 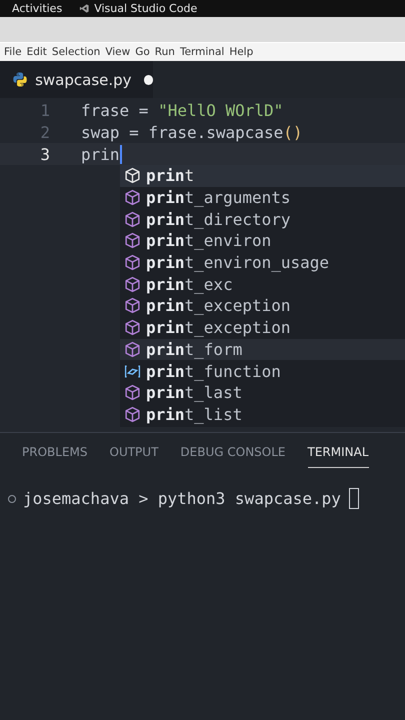 What do you see at coordinates (241, 52) in the screenshot?
I see `menu-item: Help` at bounding box center [241, 52].